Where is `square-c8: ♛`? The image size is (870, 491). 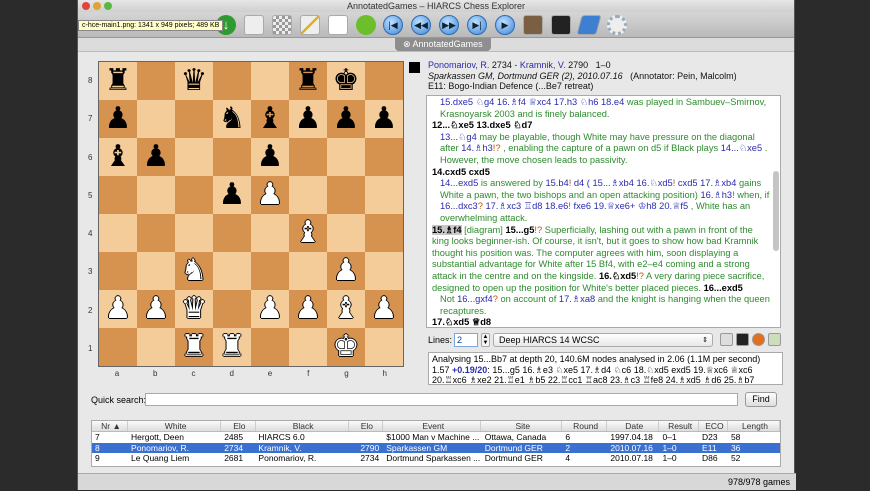 square-c8: ♛ is located at coordinates (194, 81).